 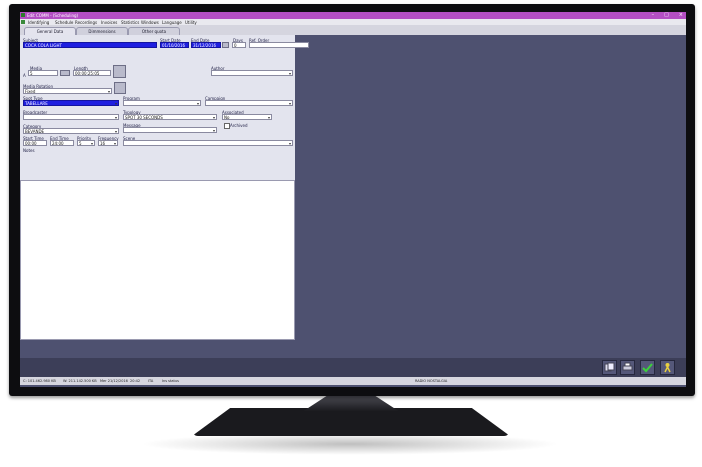 I want to click on start-date-field: 01/10/2016, so click(x=174, y=45).